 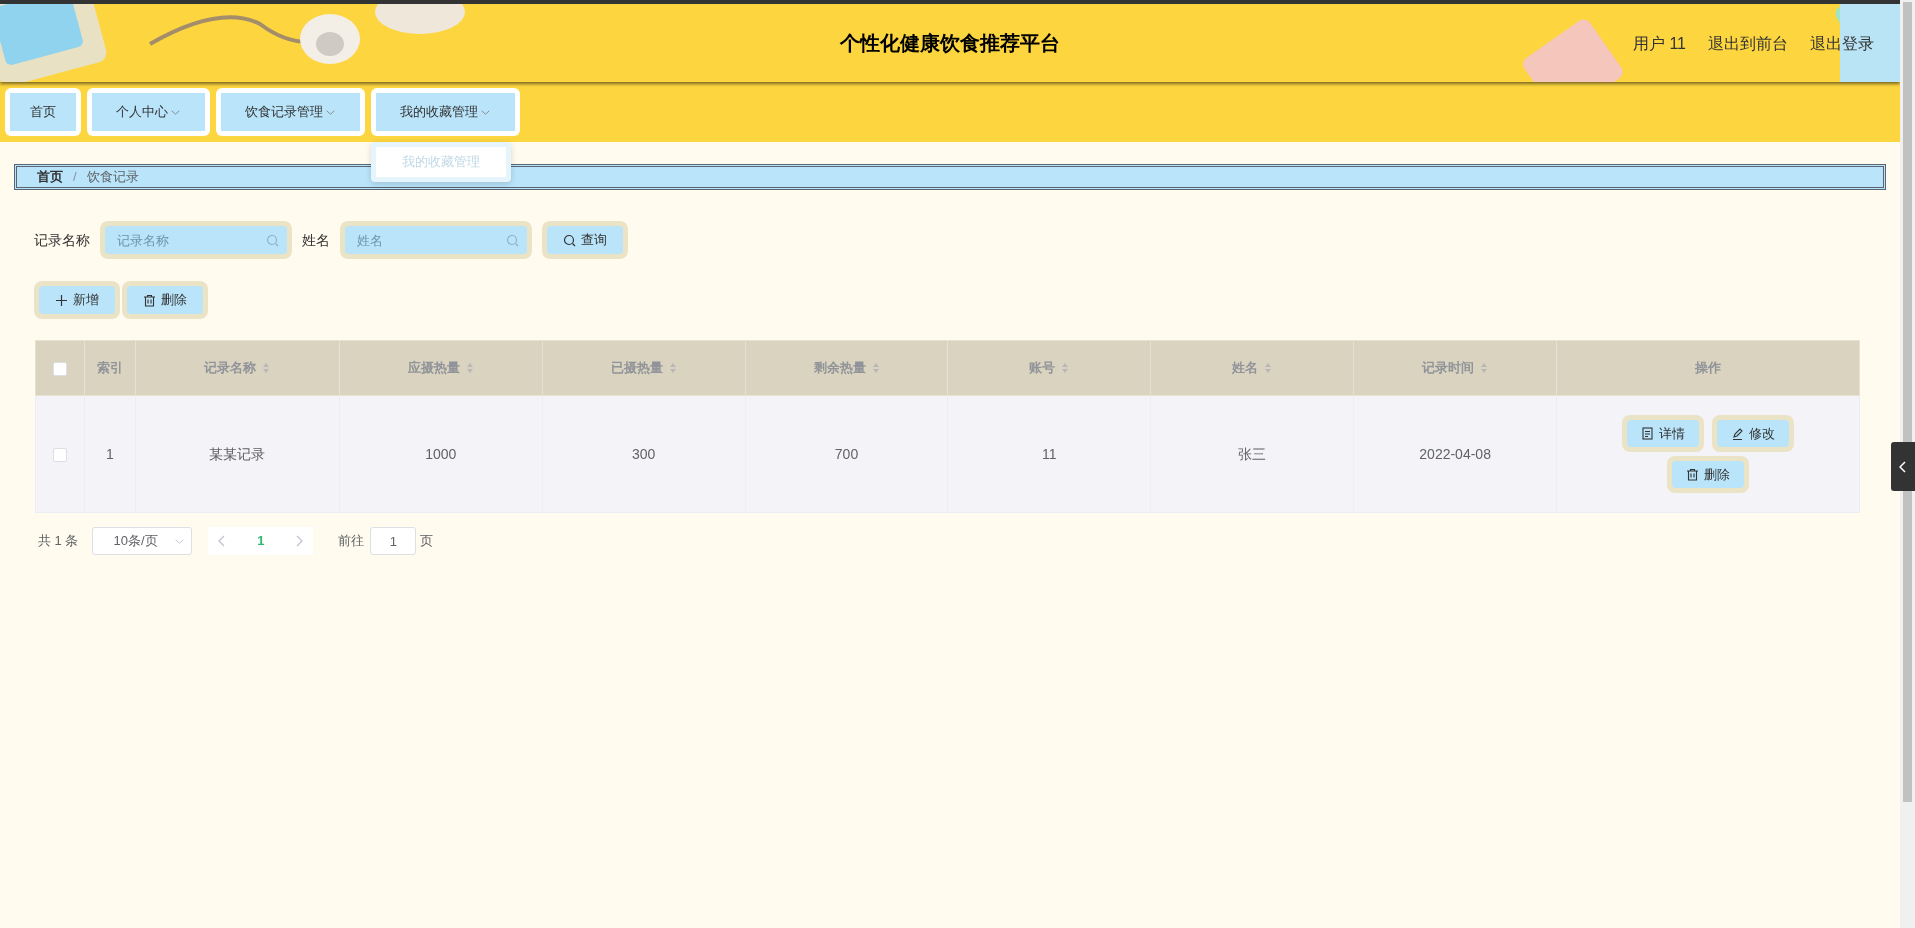 I want to click on table-cell: 2022-04-08, so click(x=1455, y=453).